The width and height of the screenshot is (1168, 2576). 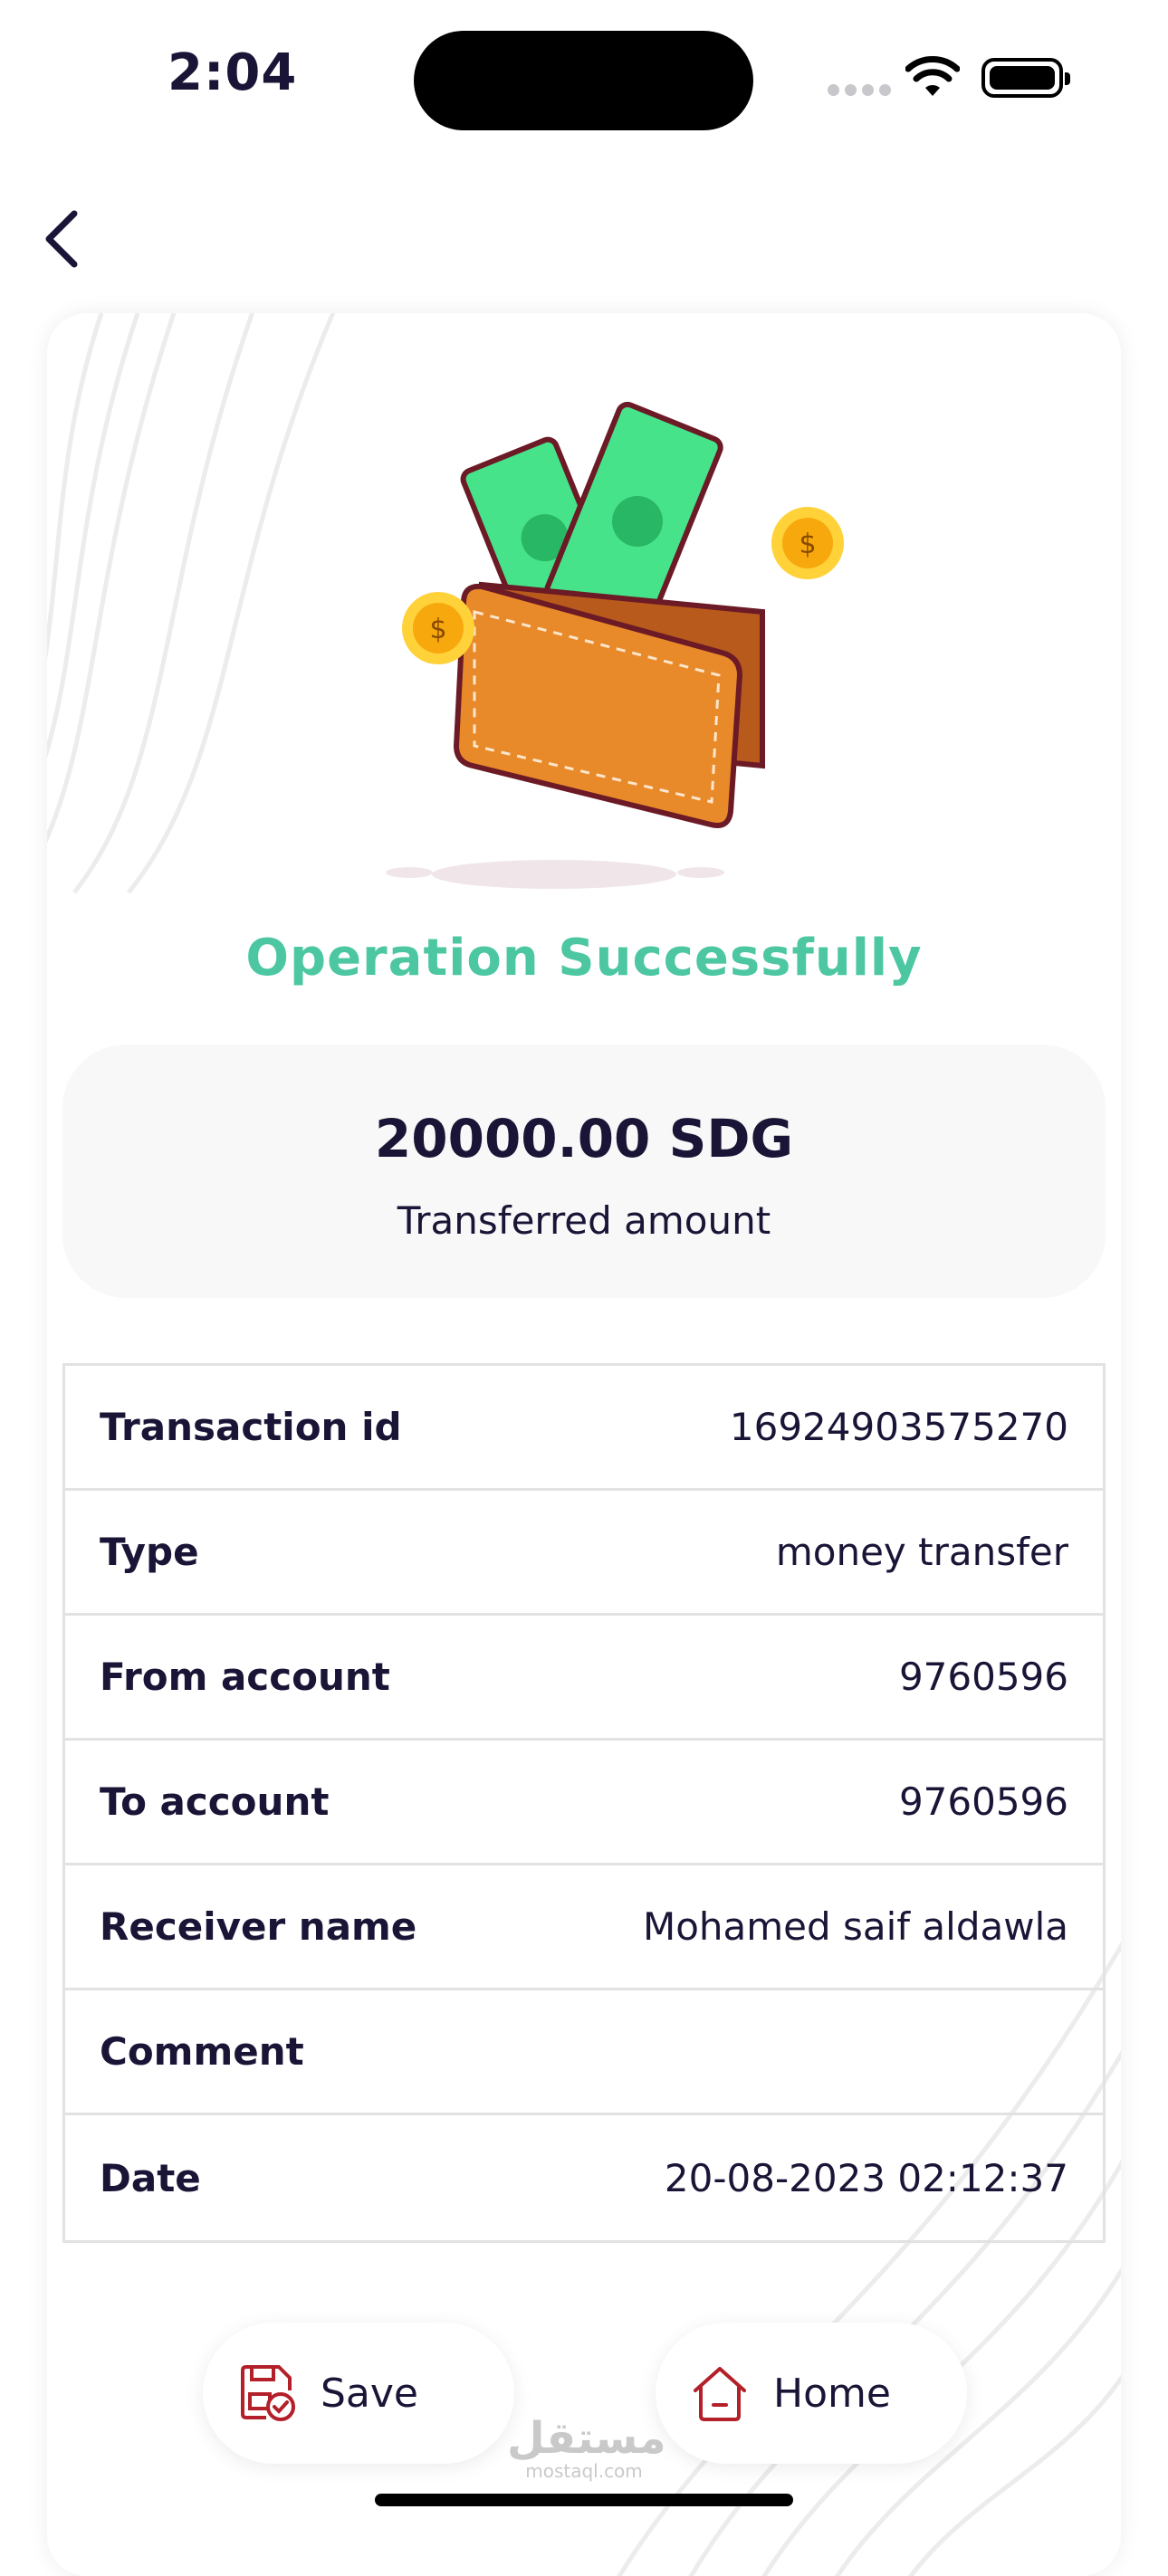 I want to click on wifi-icon, so click(x=932, y=76).